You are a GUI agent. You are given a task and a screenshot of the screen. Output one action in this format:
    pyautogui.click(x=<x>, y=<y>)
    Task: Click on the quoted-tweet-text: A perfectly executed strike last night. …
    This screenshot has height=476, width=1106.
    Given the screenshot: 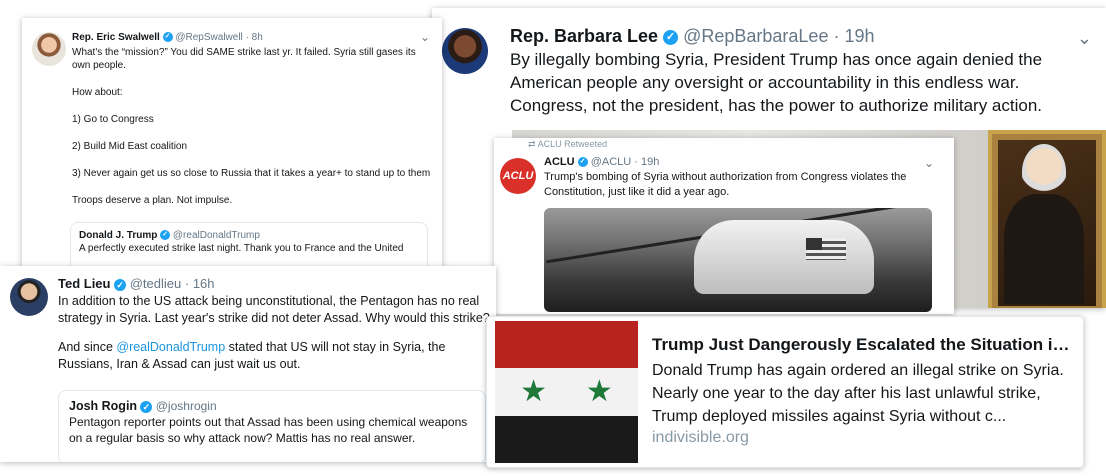 What is the action you would take?
    pyautogui.click(x=241, y=248)
    